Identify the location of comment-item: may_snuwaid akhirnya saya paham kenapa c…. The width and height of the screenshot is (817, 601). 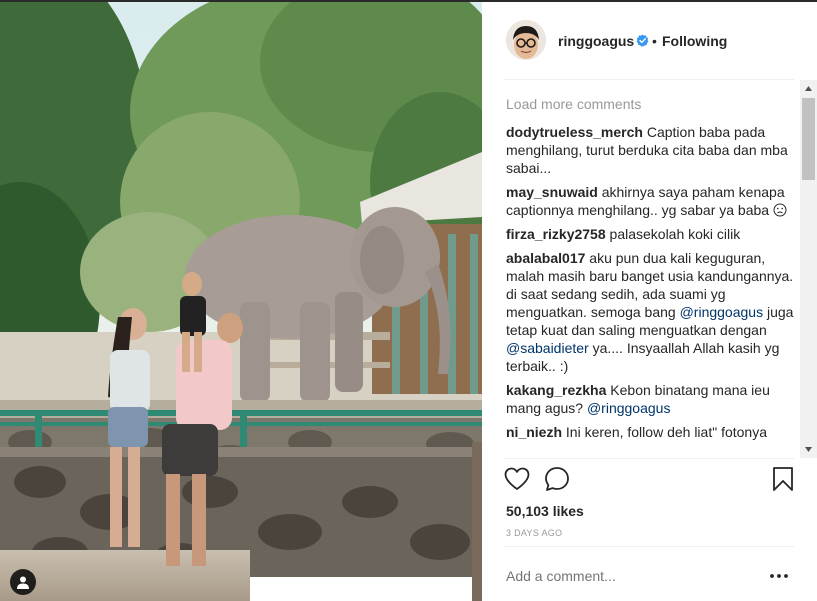
(651, 201).